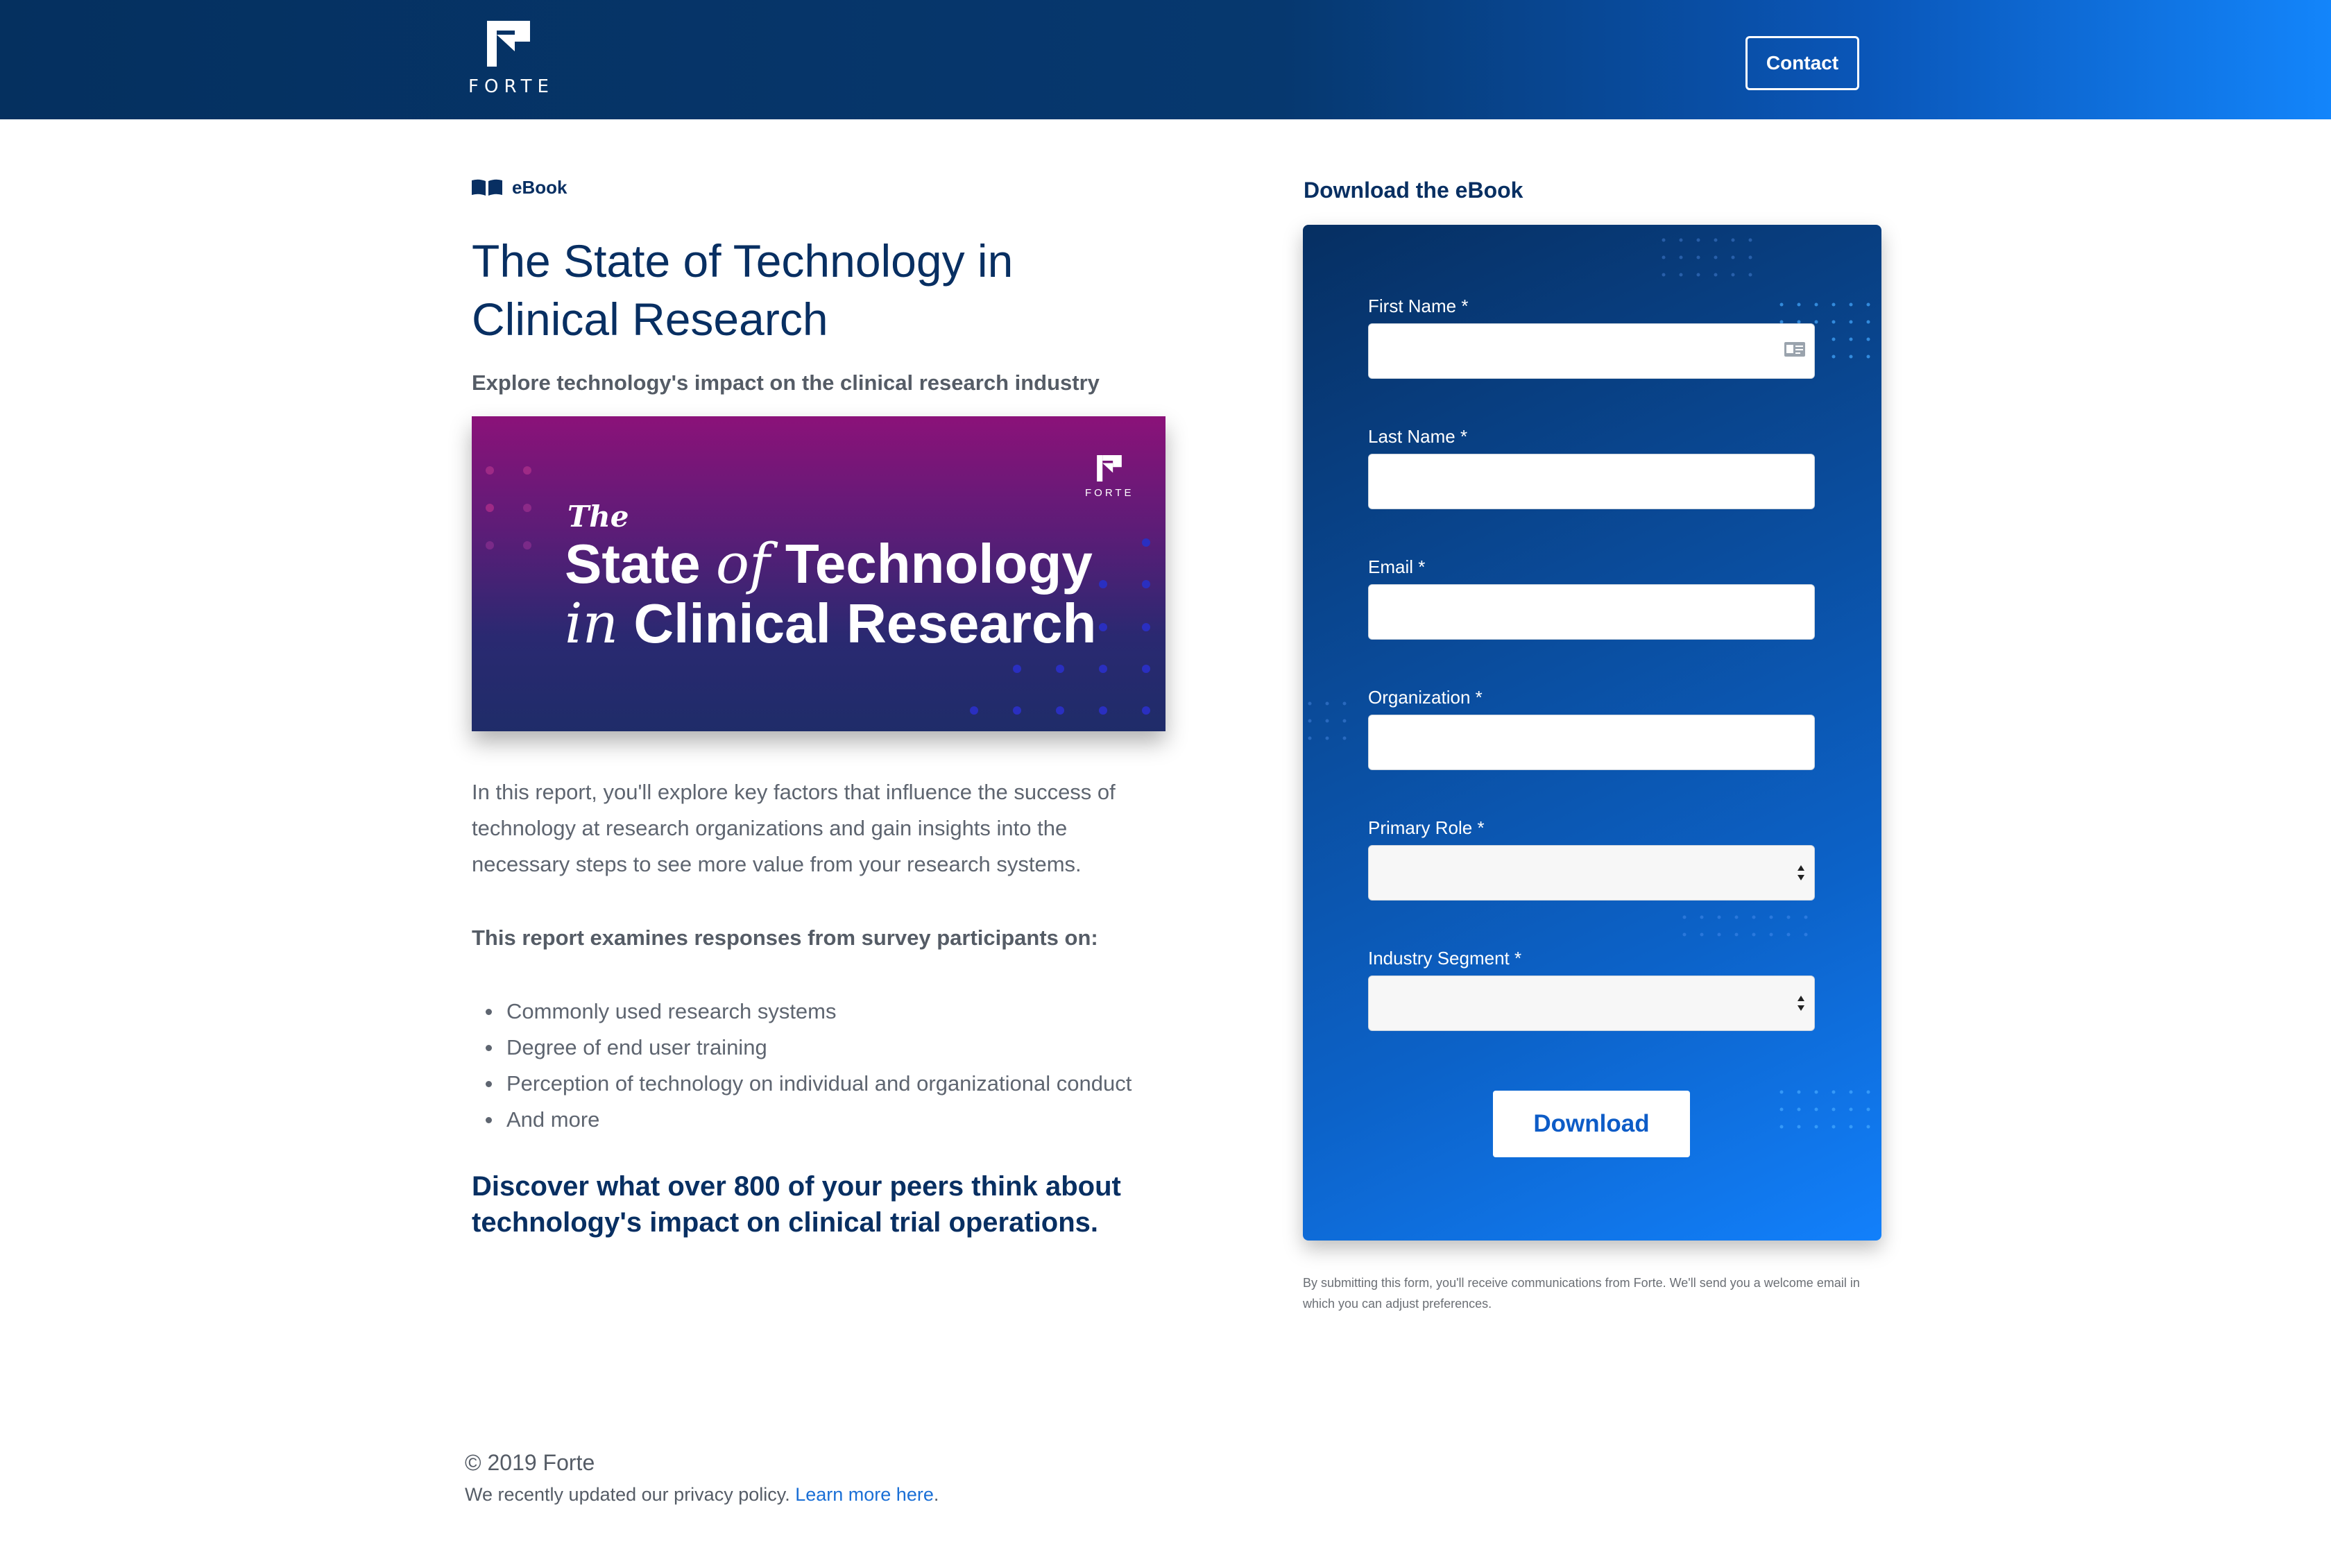 This screenshot has height=1568, width=2331. I want to click on industry-segment-field: Industry Segment *, so click(1591, 989).